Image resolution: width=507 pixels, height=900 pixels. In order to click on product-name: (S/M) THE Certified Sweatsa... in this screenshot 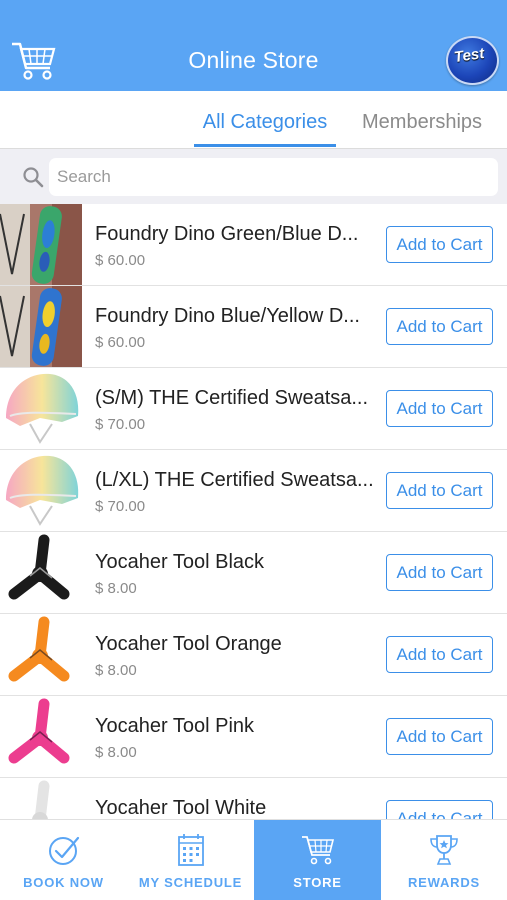, I will do `click(232, 398)`.